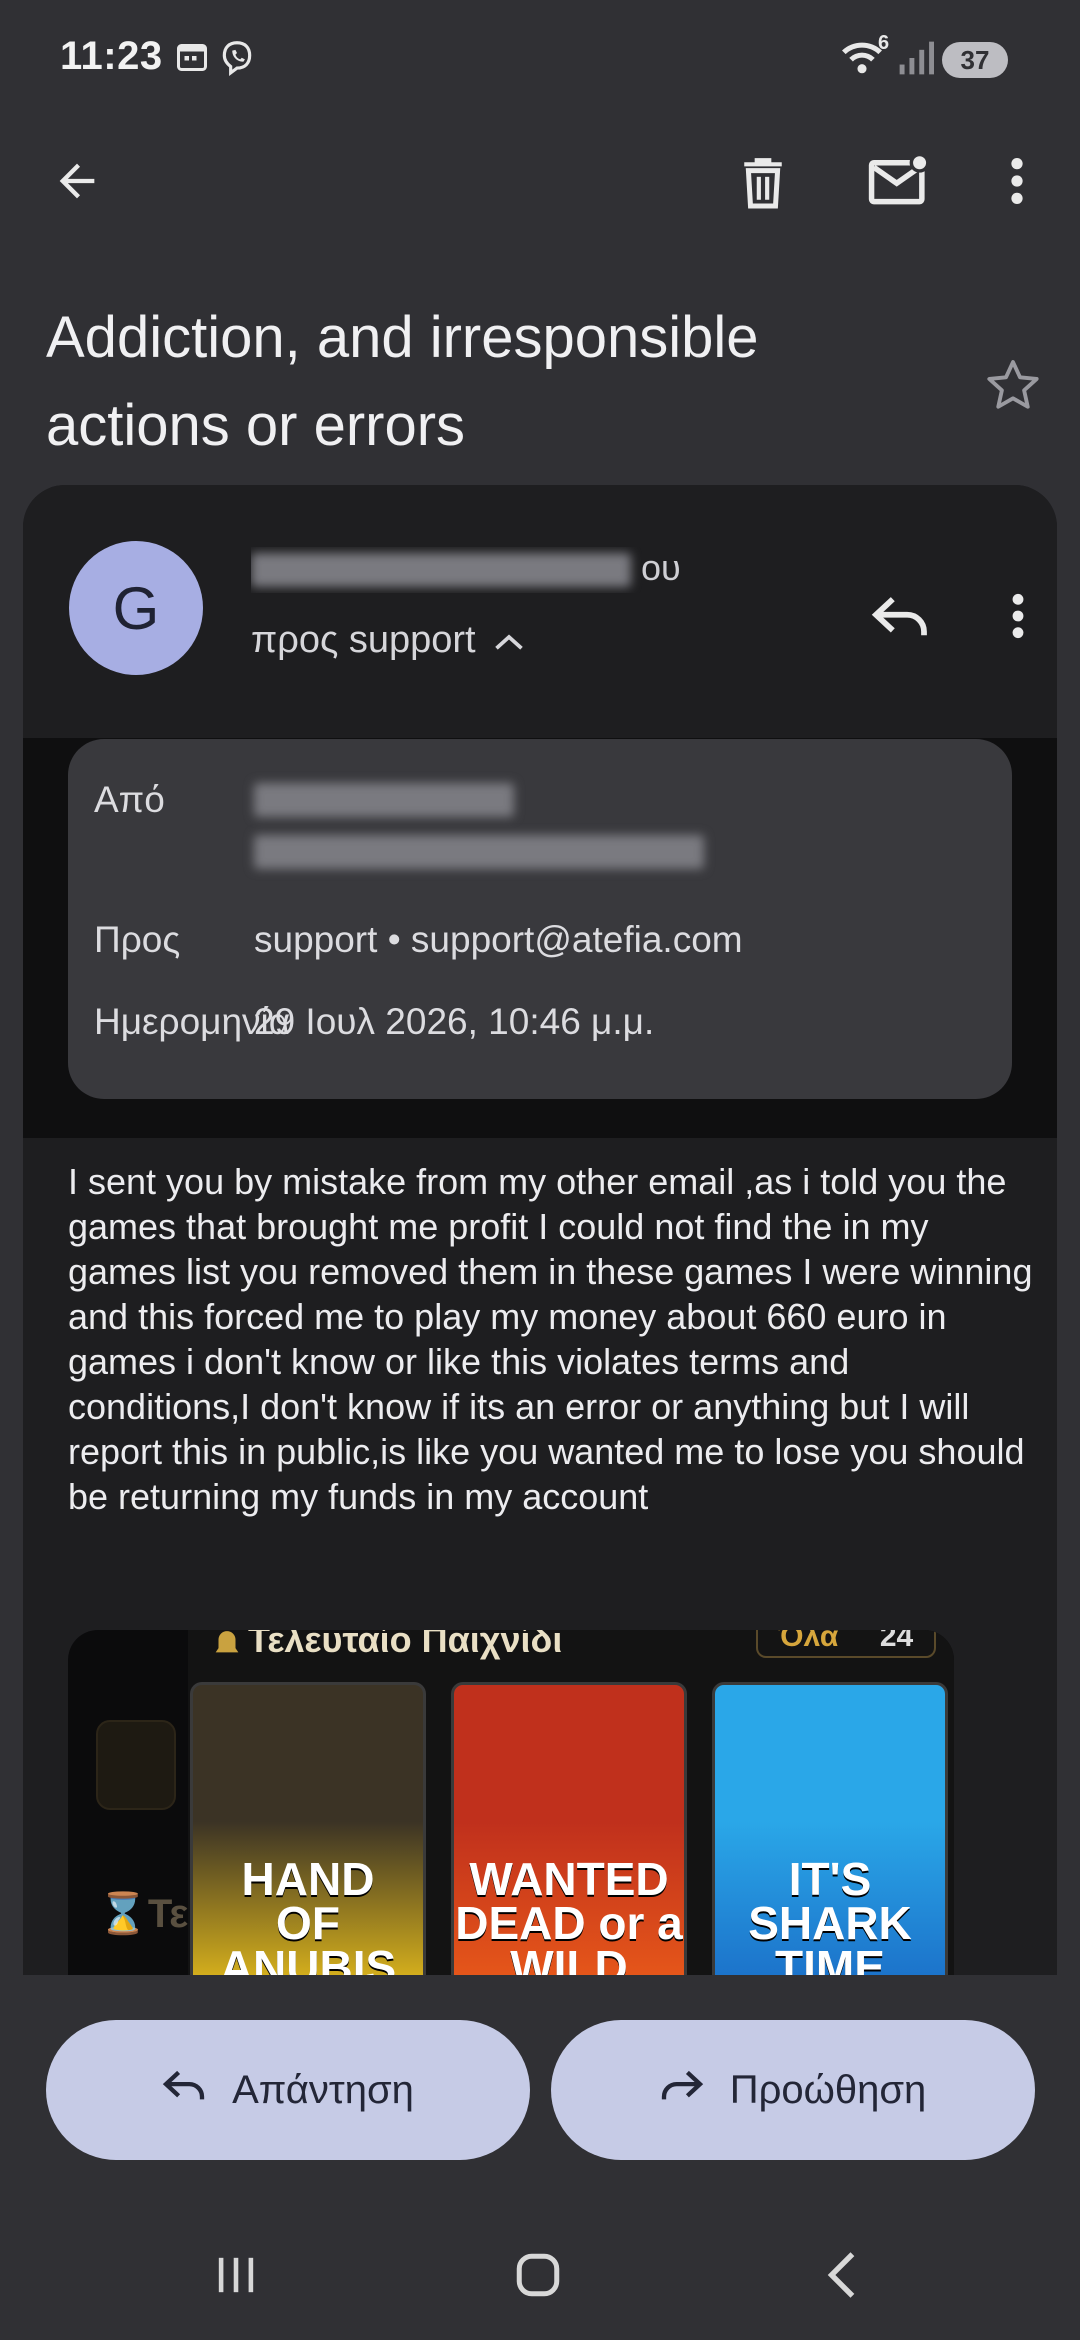 This screenshot has width=1080, height=2340. Describe the element at coordinates (323, 2089) in the screenshot. I see `reply-label: Απάντηση` at that location.